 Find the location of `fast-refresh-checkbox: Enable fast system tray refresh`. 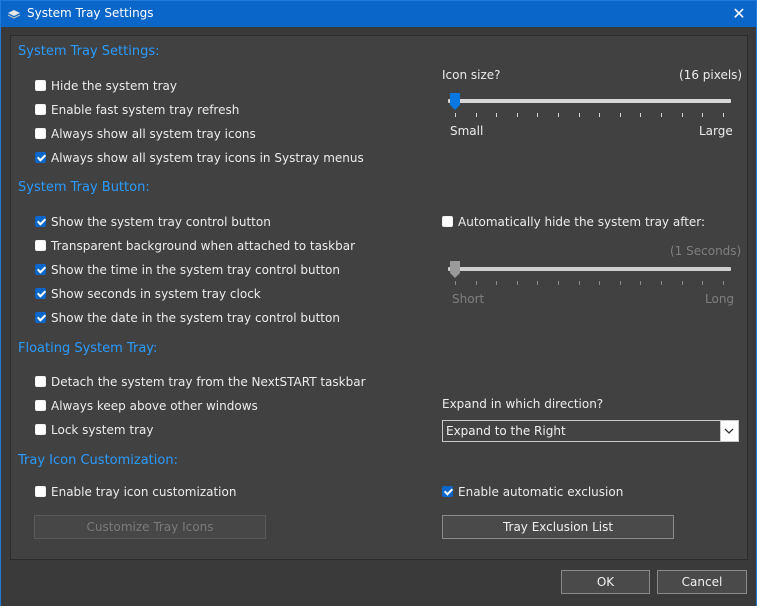

fast-refresh-checkbox: Enable fast system tray refresh is located at coordinates (137, 110).